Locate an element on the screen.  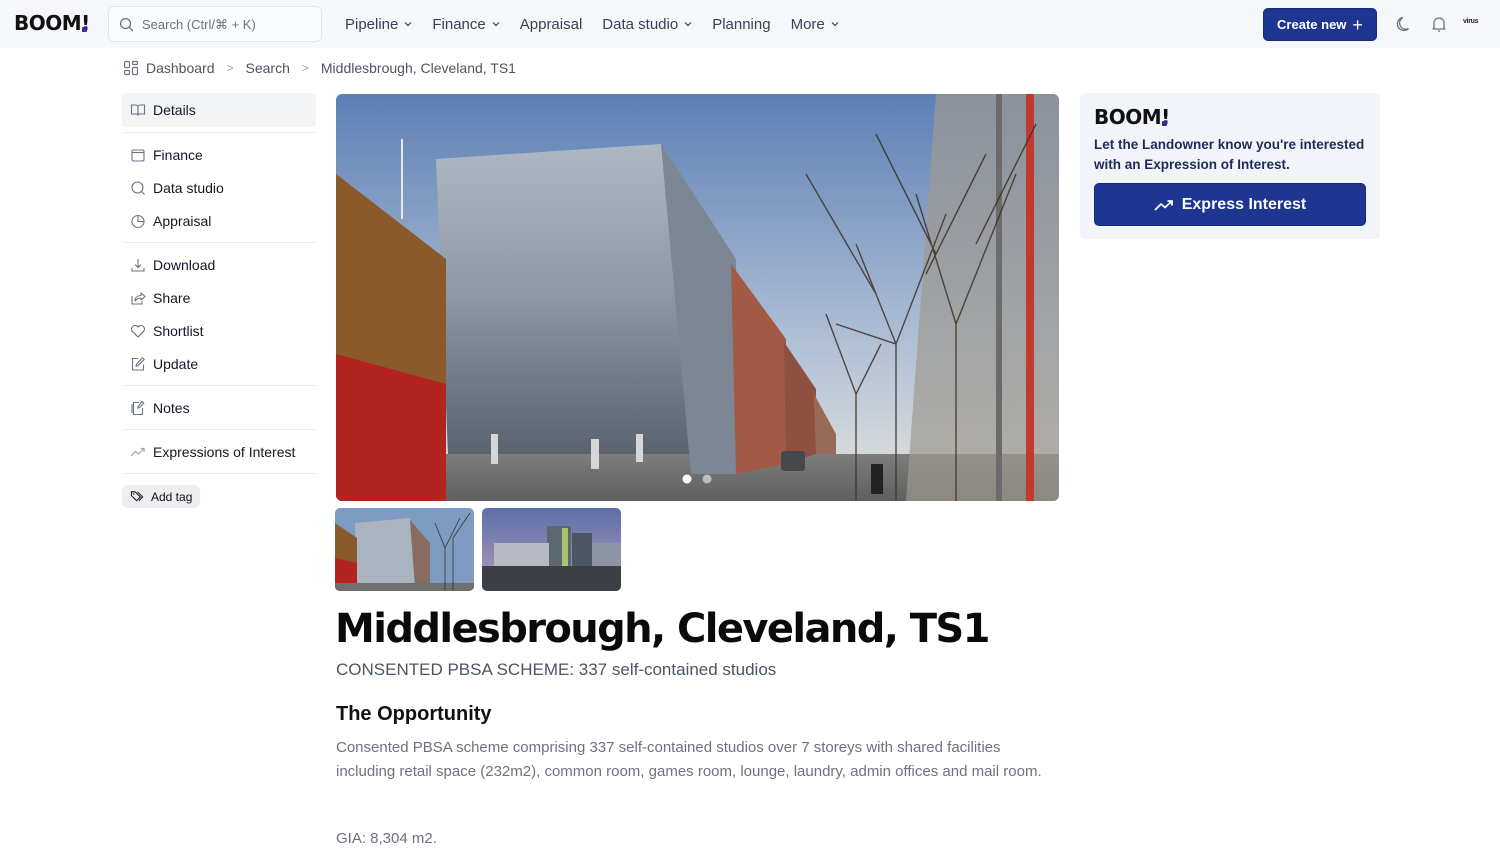
thumbnail-street-view-image is located at coordinates (404, 549).